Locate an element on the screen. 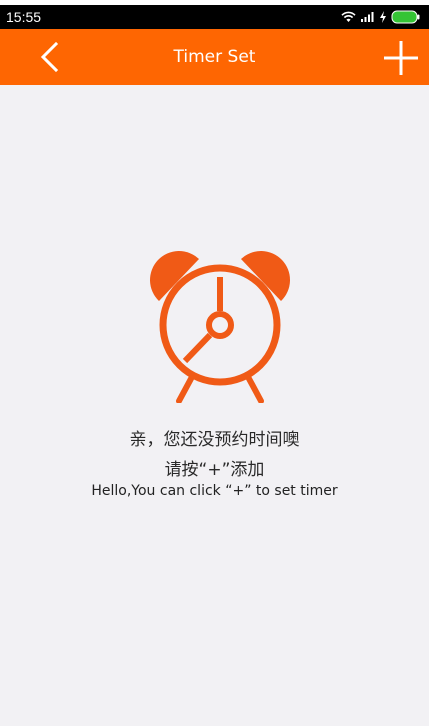 This screenshot has height=726, width=430. add-timer-button is located at coordinates (401, 58).